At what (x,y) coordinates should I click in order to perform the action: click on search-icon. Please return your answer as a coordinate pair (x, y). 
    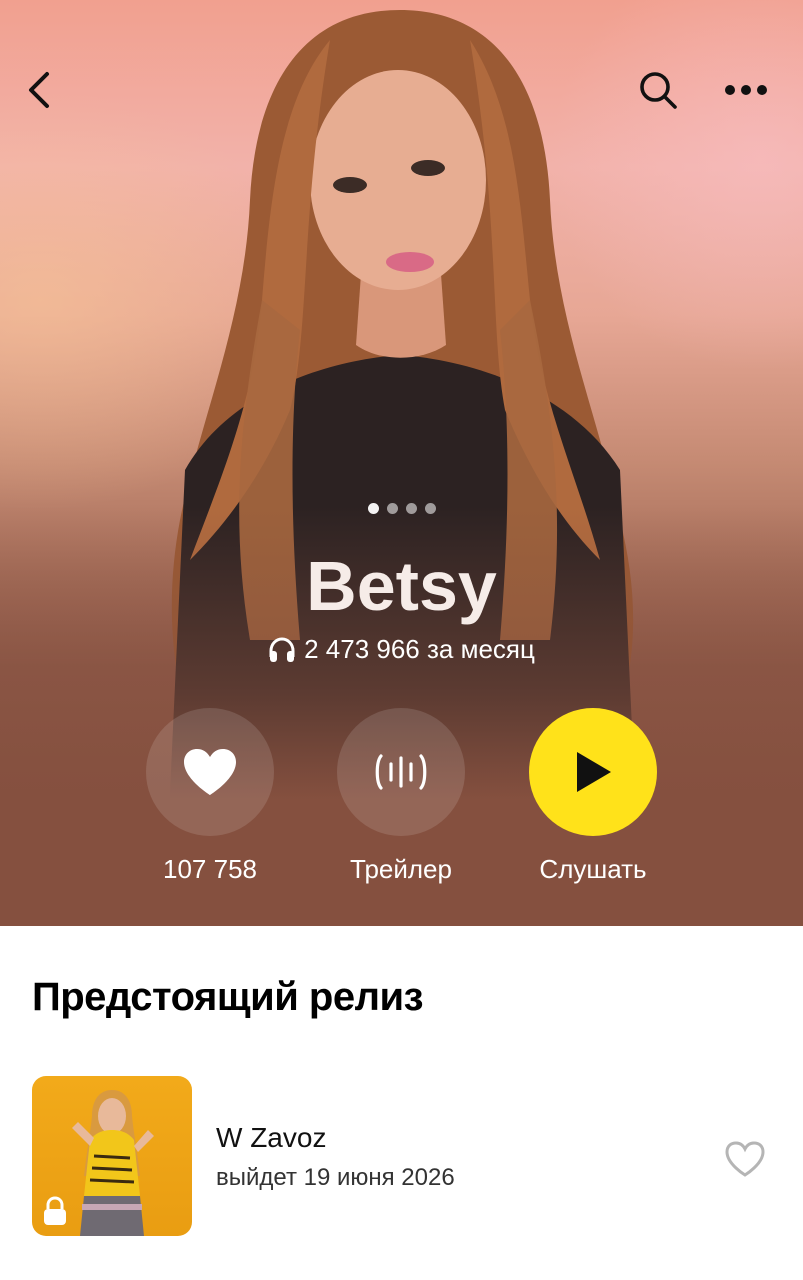
    Looking at the image, I should click on (658, 90).